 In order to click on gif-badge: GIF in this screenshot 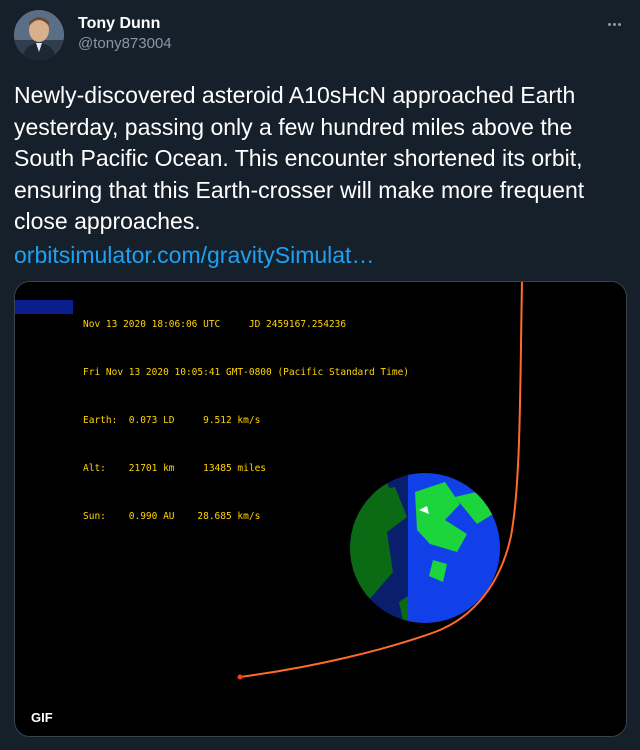, I will do `click(42, 717)`.